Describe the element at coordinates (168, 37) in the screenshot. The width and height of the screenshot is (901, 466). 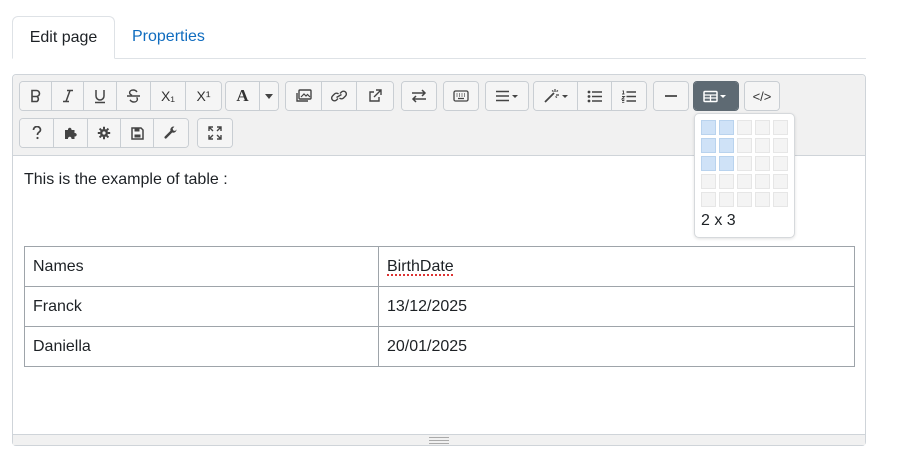
I see `tab-properties: Properties` at that location.